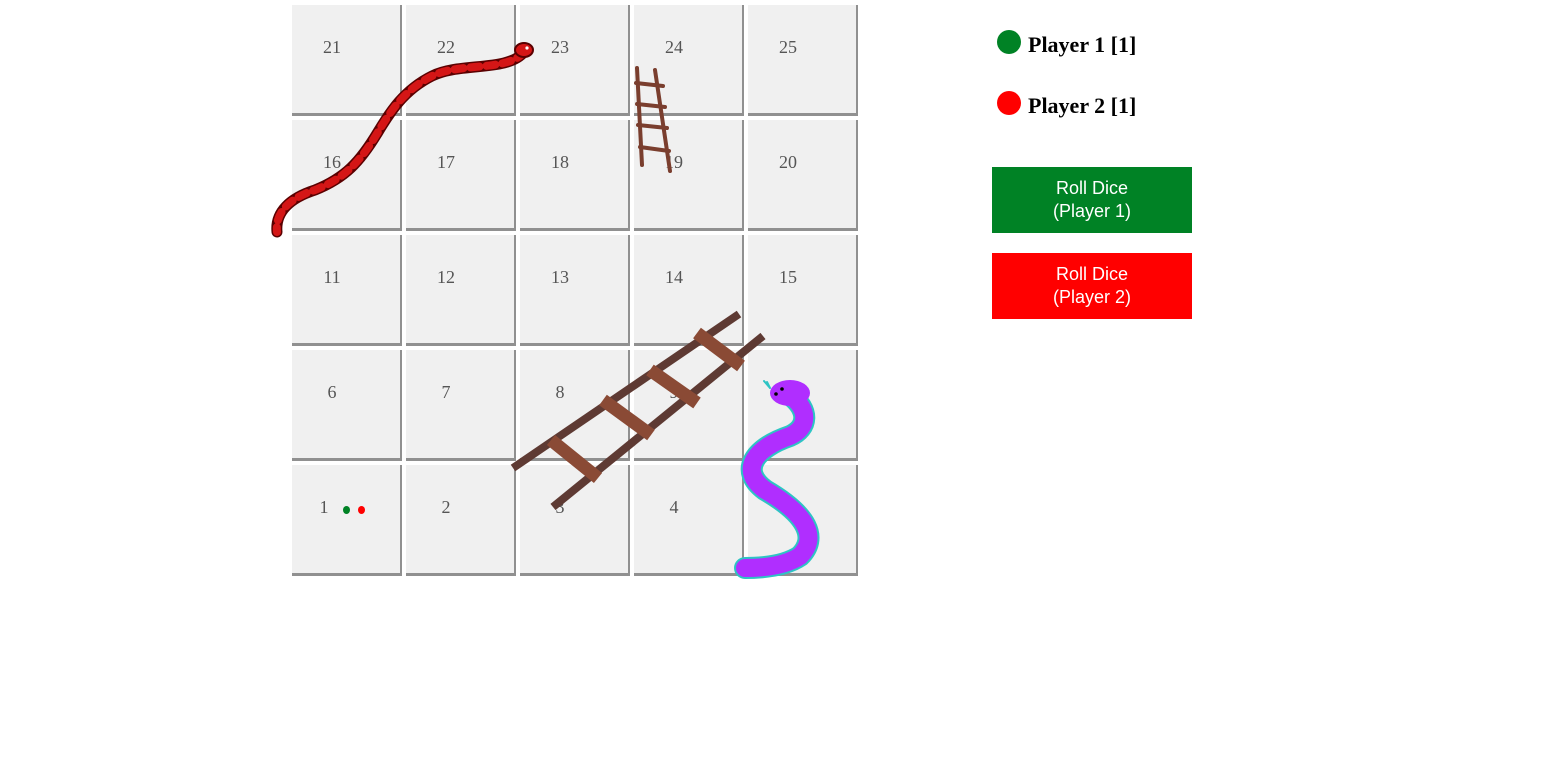 This screenshot has width=1556, height=768. I want to click on square-number: 20, so click(788, 162).